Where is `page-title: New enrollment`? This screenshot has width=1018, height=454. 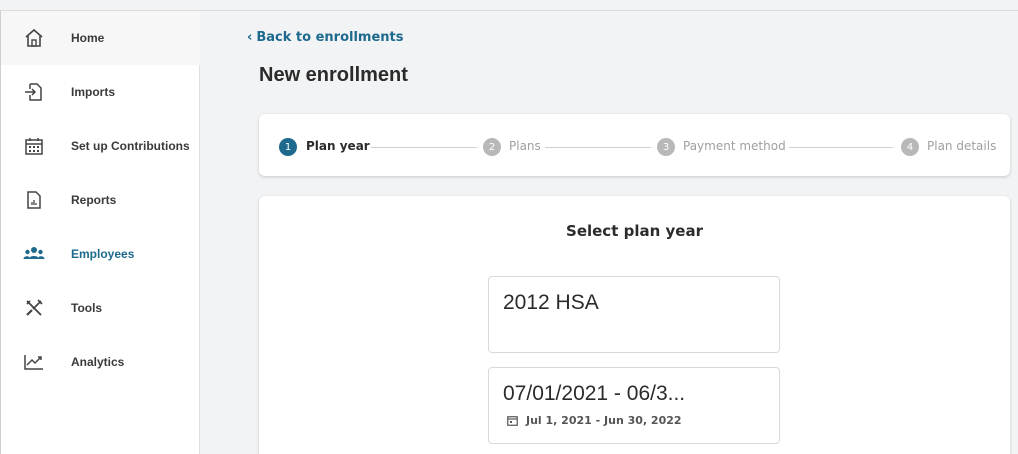
page-title: New enrollment is located at coordinates (333, 75).